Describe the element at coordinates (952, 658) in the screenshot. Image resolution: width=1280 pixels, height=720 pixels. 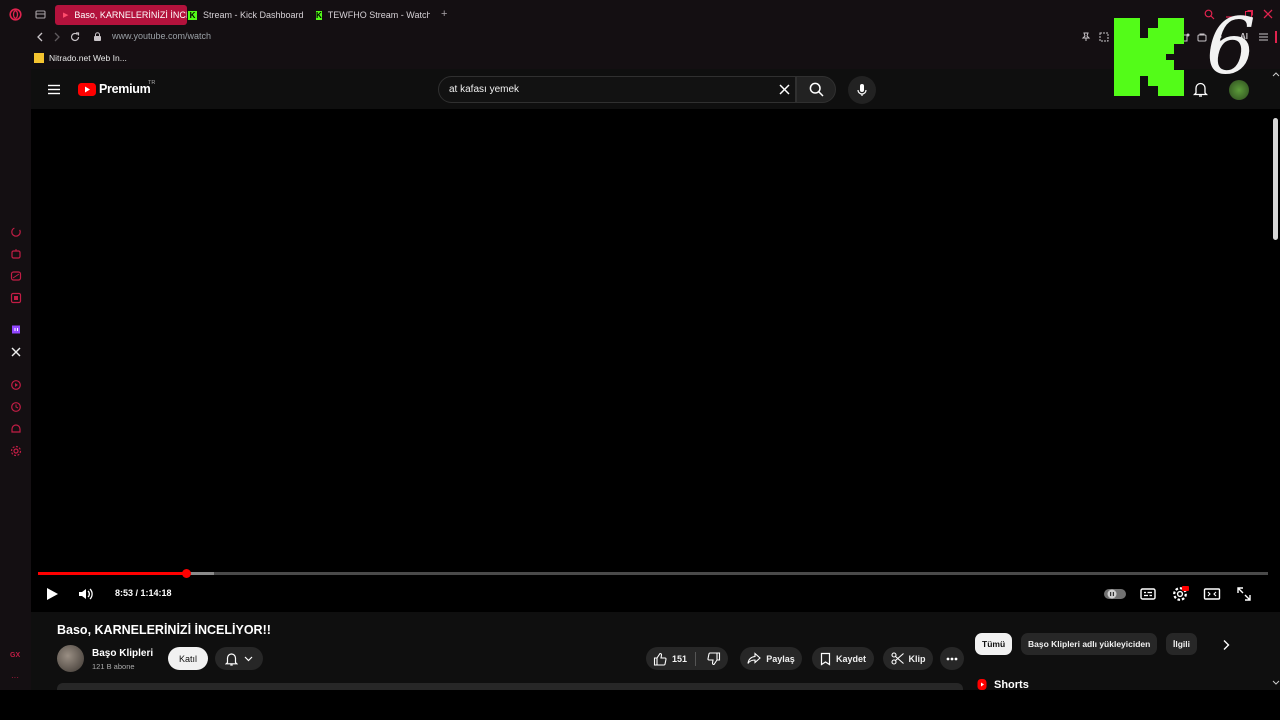
I see `more-actions-icon` at that location.